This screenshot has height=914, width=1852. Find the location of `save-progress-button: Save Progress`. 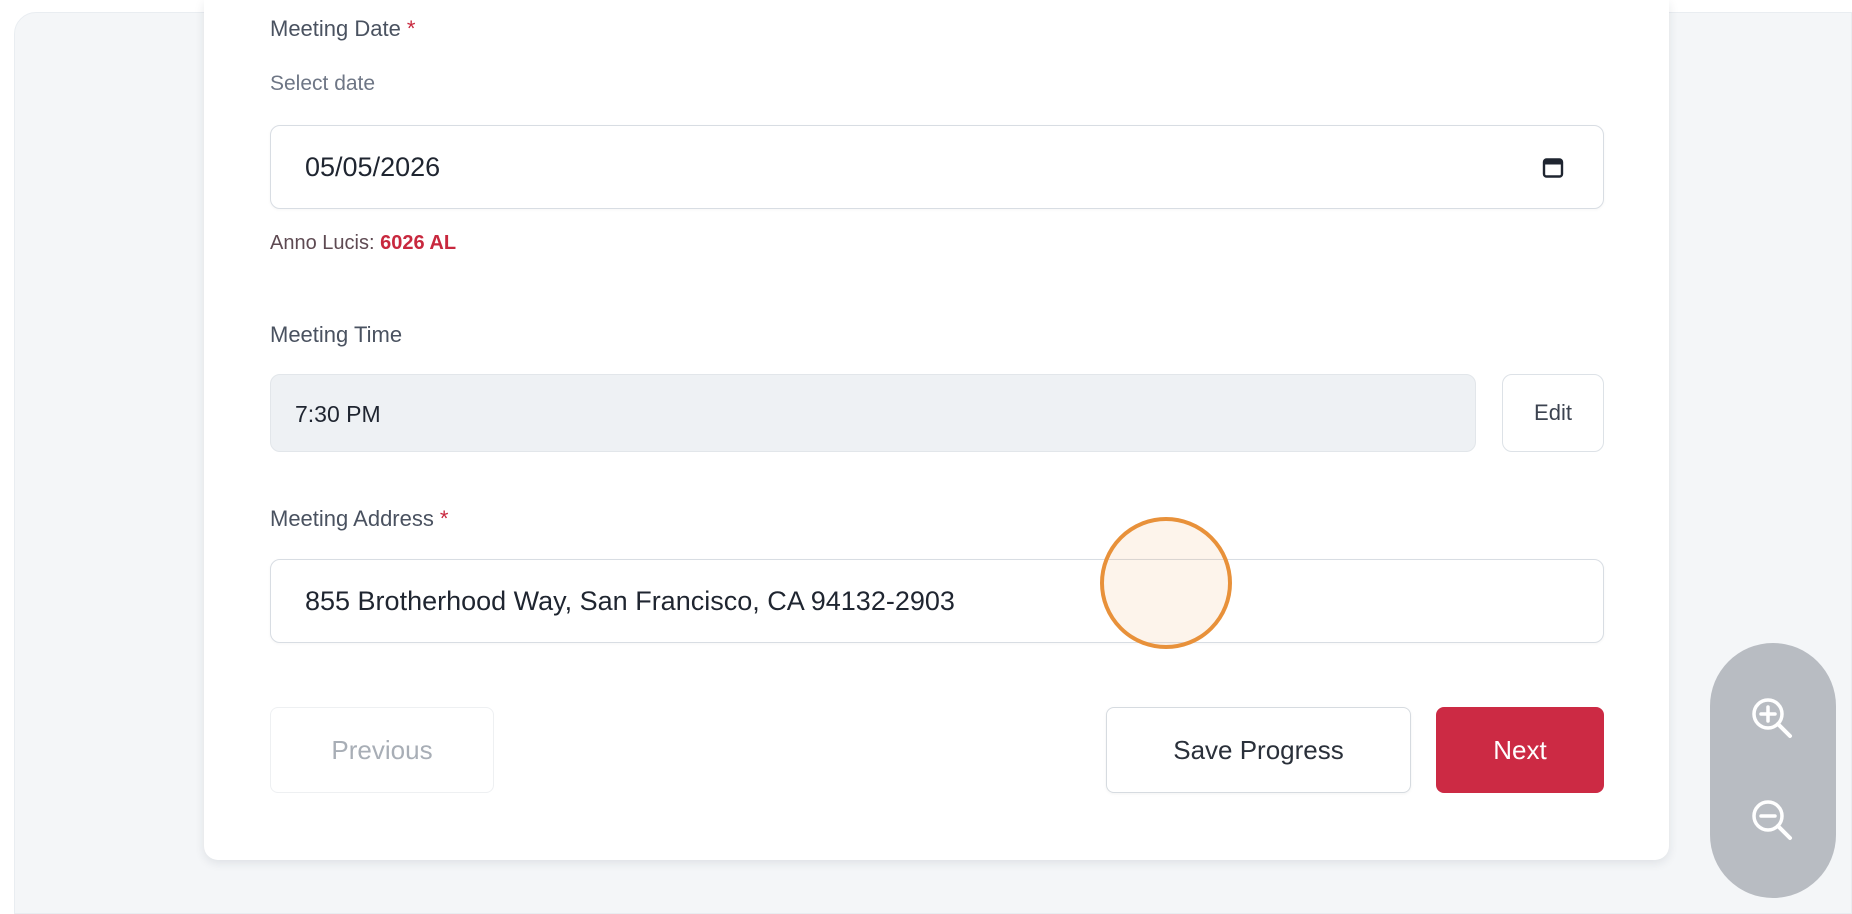

save-progress-button: Save Progress is located at coordinates (1258, 750).